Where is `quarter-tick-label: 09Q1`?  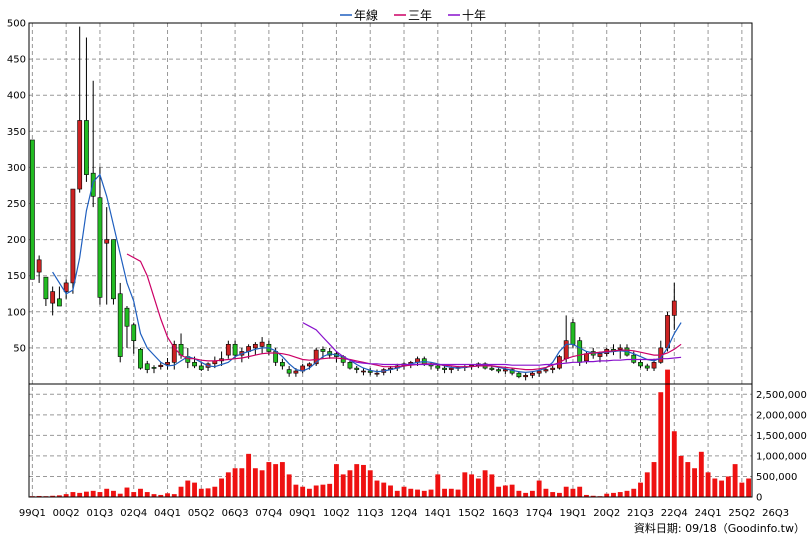 quarter-tick-label: 09Q1 is located at coordinates (302, 513).